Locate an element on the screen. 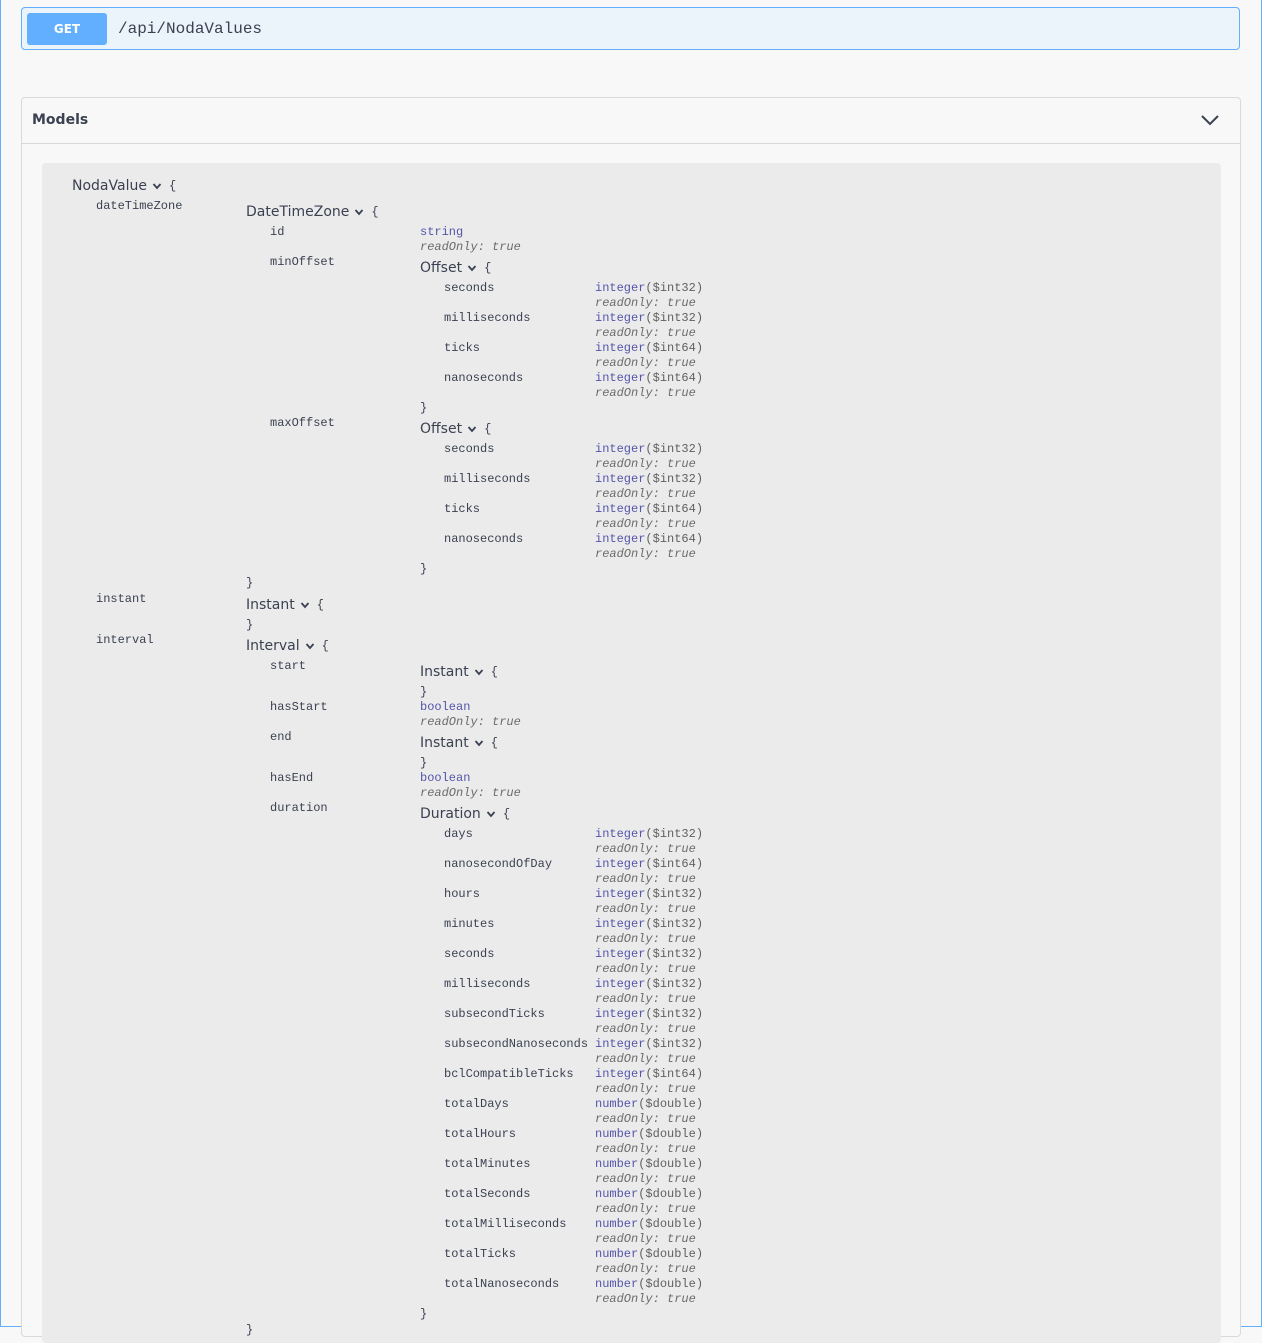  model-title-duration: Duration { is located at coordinates (465, 814).